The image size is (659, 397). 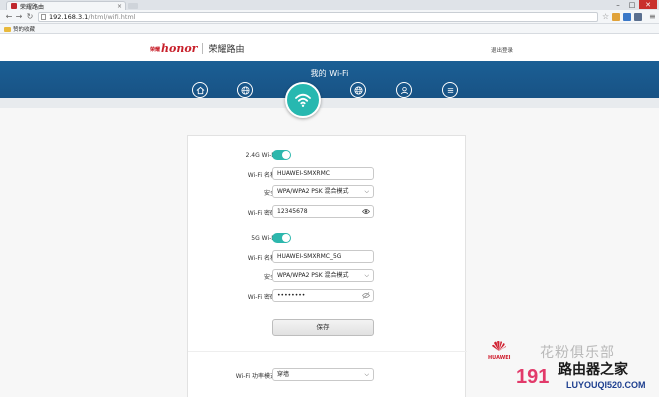 I want to click on power-mode-select: 穿墙 ⌵, so click(x=323, y=374).